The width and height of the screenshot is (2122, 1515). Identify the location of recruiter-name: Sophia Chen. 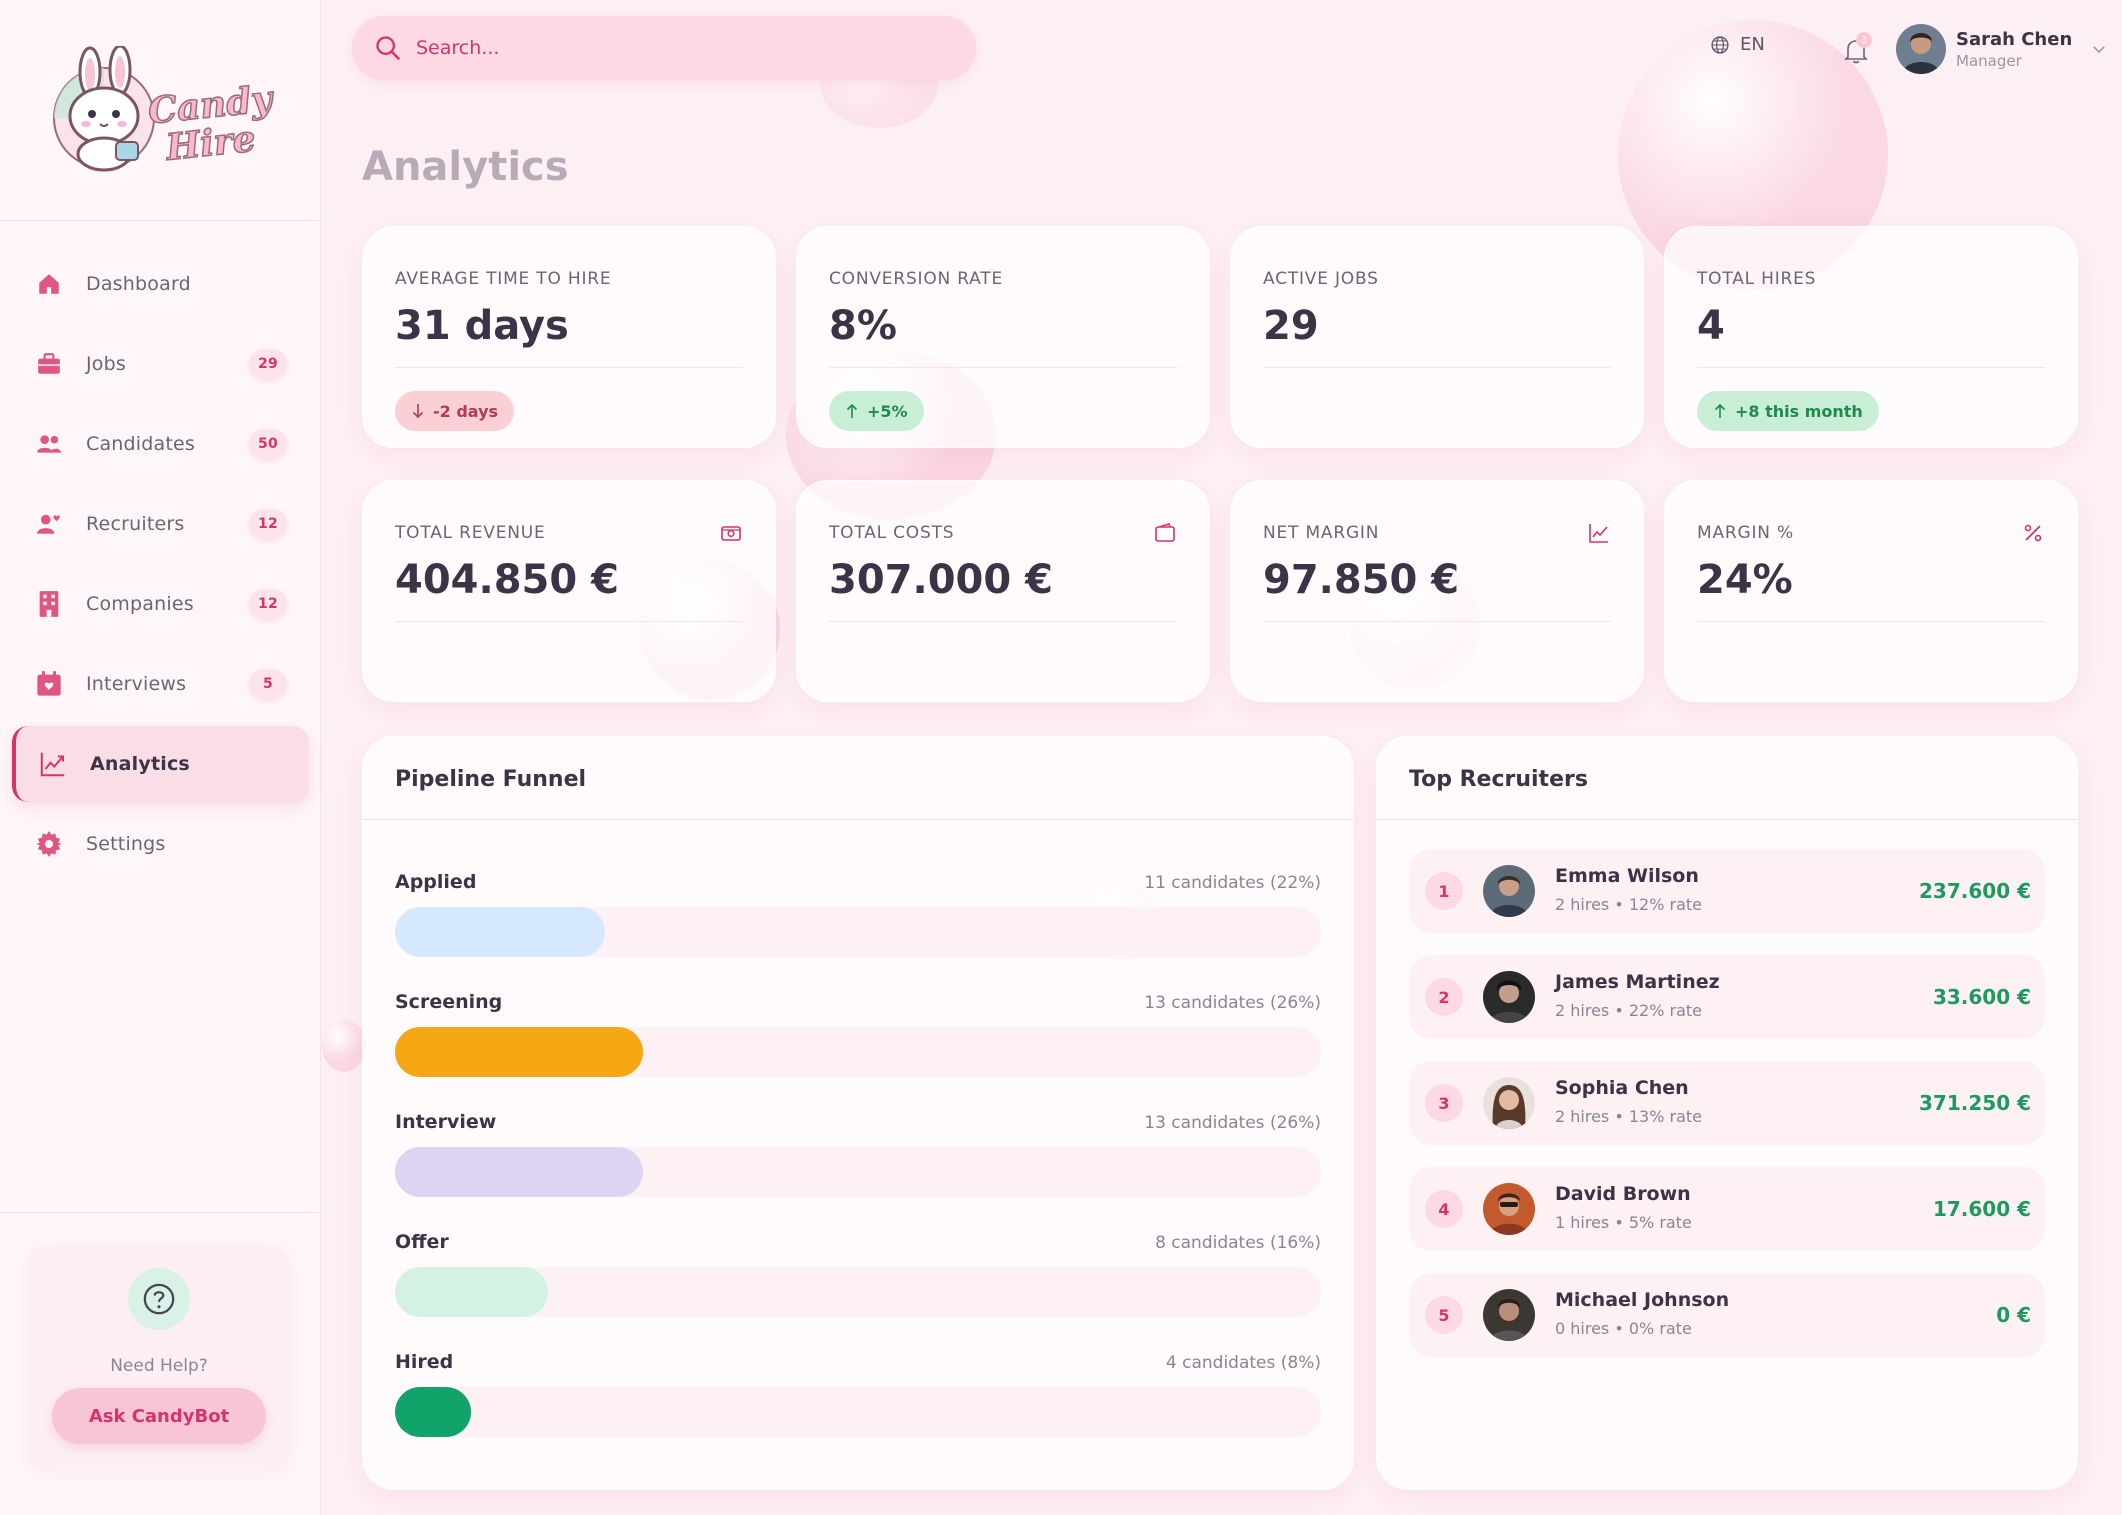
(1622, 1088).